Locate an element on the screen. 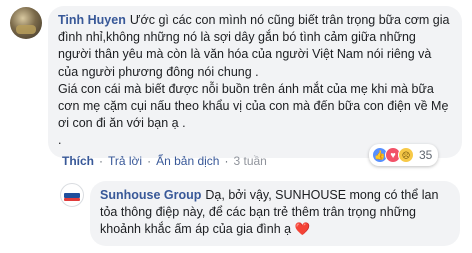  avatar is located at coordinates (26, 23).